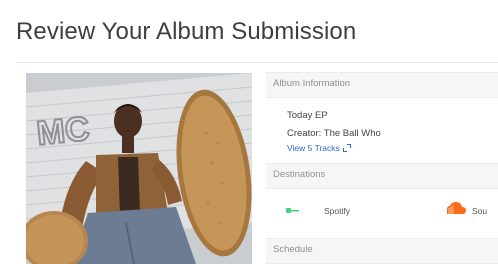 The width and height of the screenshot is (498, 264). What do you see at coordinates (63, 131) in the screenshot?
I see `svg-text: MC` at bounding box center [63, 131].